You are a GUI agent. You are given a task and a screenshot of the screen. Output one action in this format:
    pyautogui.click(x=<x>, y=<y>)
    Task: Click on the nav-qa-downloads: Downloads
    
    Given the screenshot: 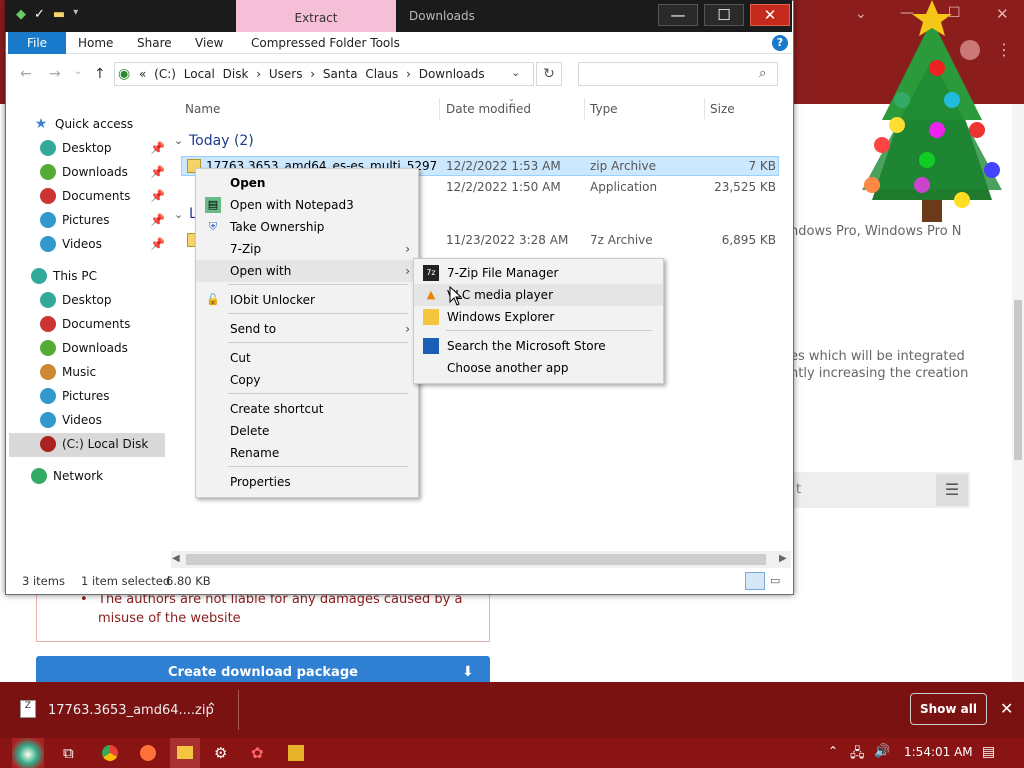 What is the action you would take?
    pyautogui.click(x=84, y=172)
    